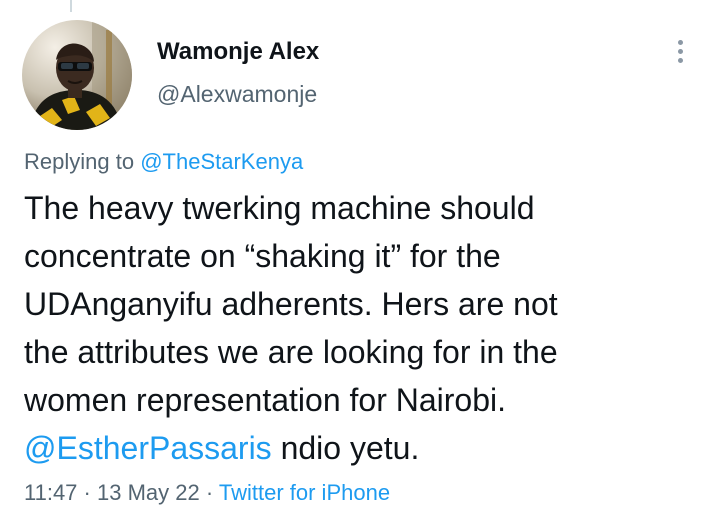 Image resolution: width=720 pixels, height=528 pixels. I want to click on tweet-text-line: the attributes we are looking for in the, so click(291, 352).